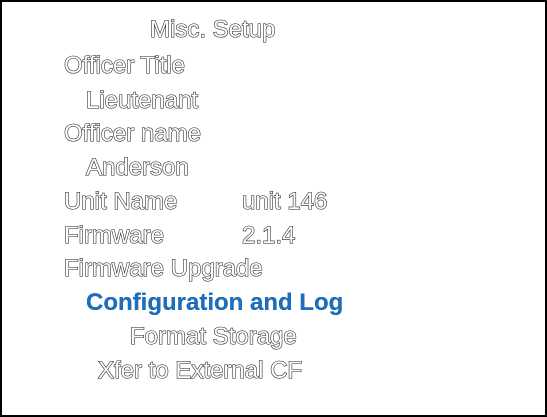 The height and width of the screenshot is (417, 547). What do you see at coordinates (284, 201) in the screenshot?
I see `unit-name-value: unit 146` at bounding box center [284, 201].